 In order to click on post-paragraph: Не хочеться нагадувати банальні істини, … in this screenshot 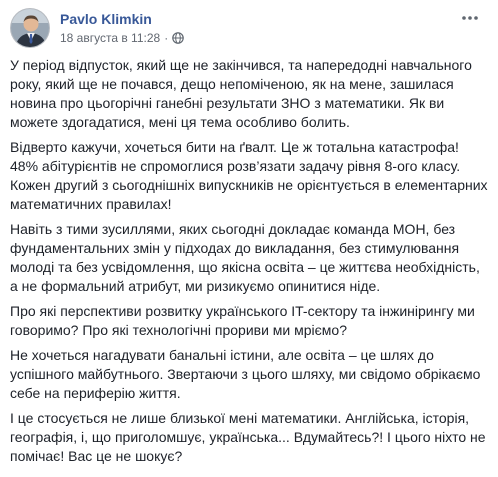, I will do `click(245, 374)`.